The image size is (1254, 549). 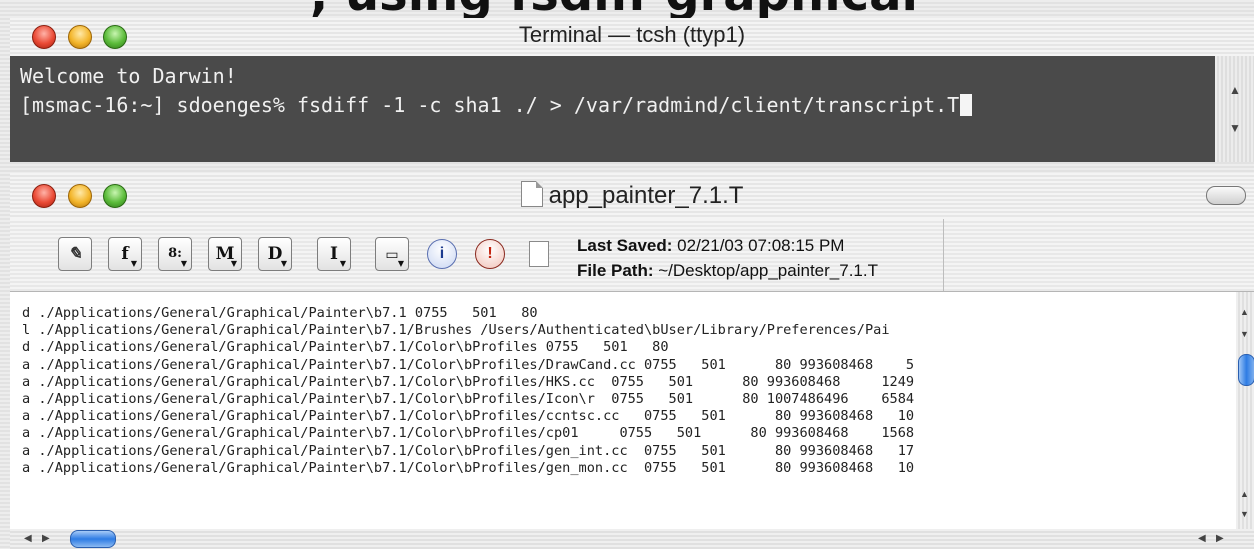 What do you see at coordinates (632, 34) in the screenshot?
I see `terminal-title: Terminal — tcsh (ttyp1)` at bounding box center [632, 34].